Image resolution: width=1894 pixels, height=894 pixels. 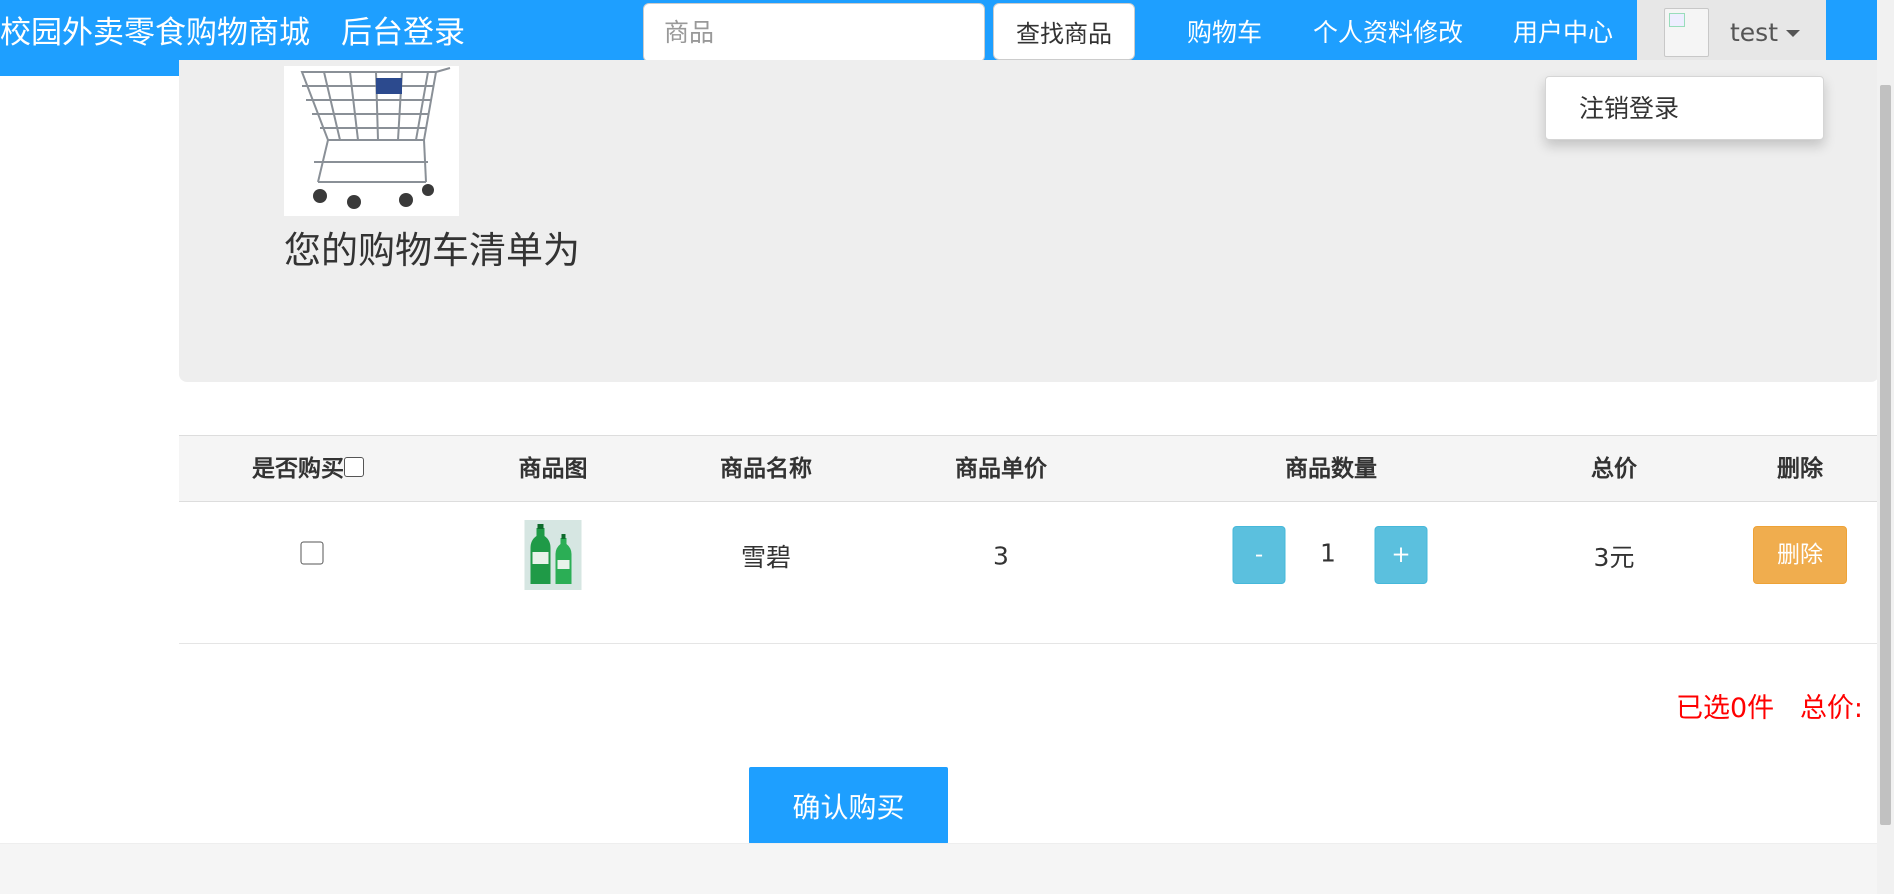 I want to click on nav-profile-edit-link: 个人资料修改, so click(x=1388, y=33).